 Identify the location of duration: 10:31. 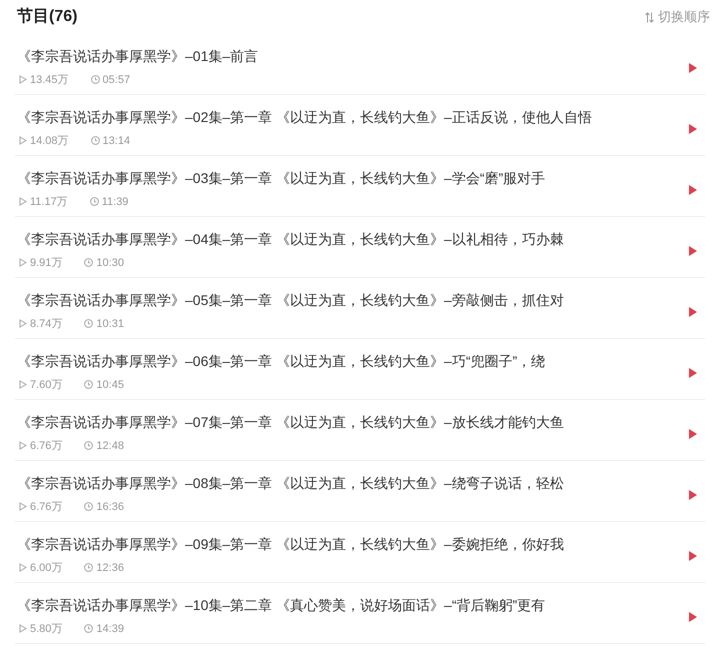
(110, 323).